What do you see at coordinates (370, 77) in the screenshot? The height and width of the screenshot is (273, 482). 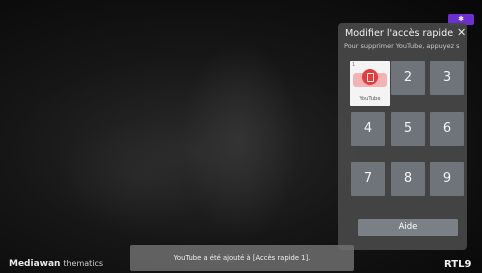 I see `delete-icon` at bounding box center [370, 77].